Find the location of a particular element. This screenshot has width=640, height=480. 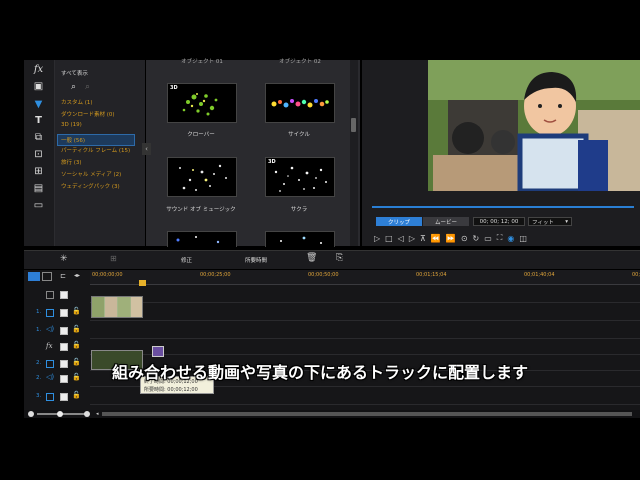

zoom-fit-select: フィット ▾ is located at coordinates (550, 221).